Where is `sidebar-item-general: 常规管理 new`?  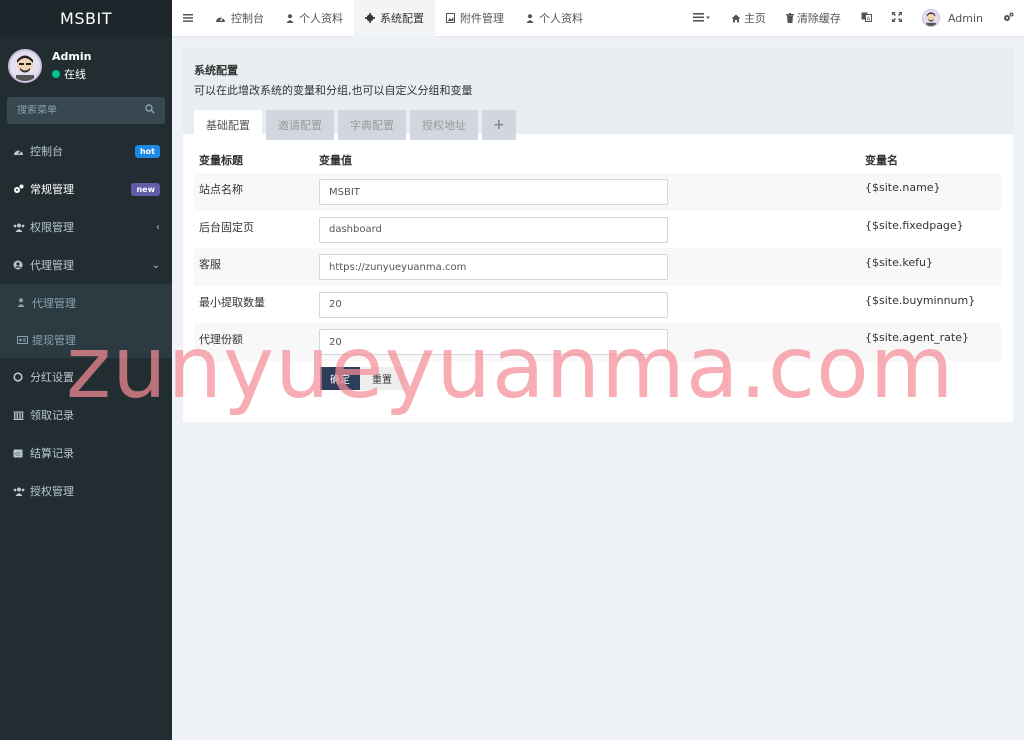
sidebar-item-general: 常规管理 new is located at coordinates (86, 189).